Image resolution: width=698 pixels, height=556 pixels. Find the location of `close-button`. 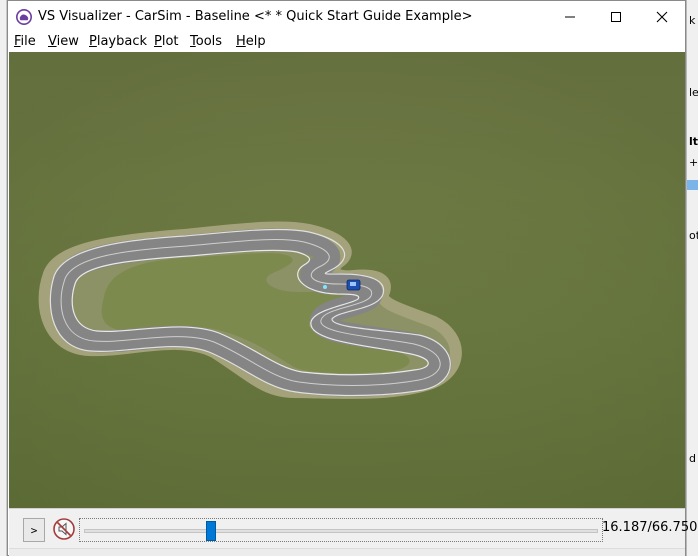

close-button is located at coordinates (662, 16).